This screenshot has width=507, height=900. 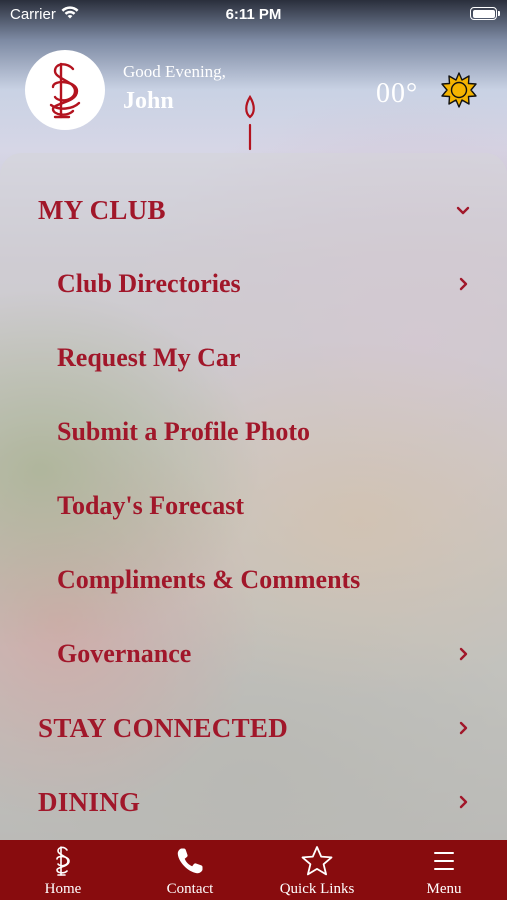 I want to click on tab-home: Home, so click(x=63, y=870).